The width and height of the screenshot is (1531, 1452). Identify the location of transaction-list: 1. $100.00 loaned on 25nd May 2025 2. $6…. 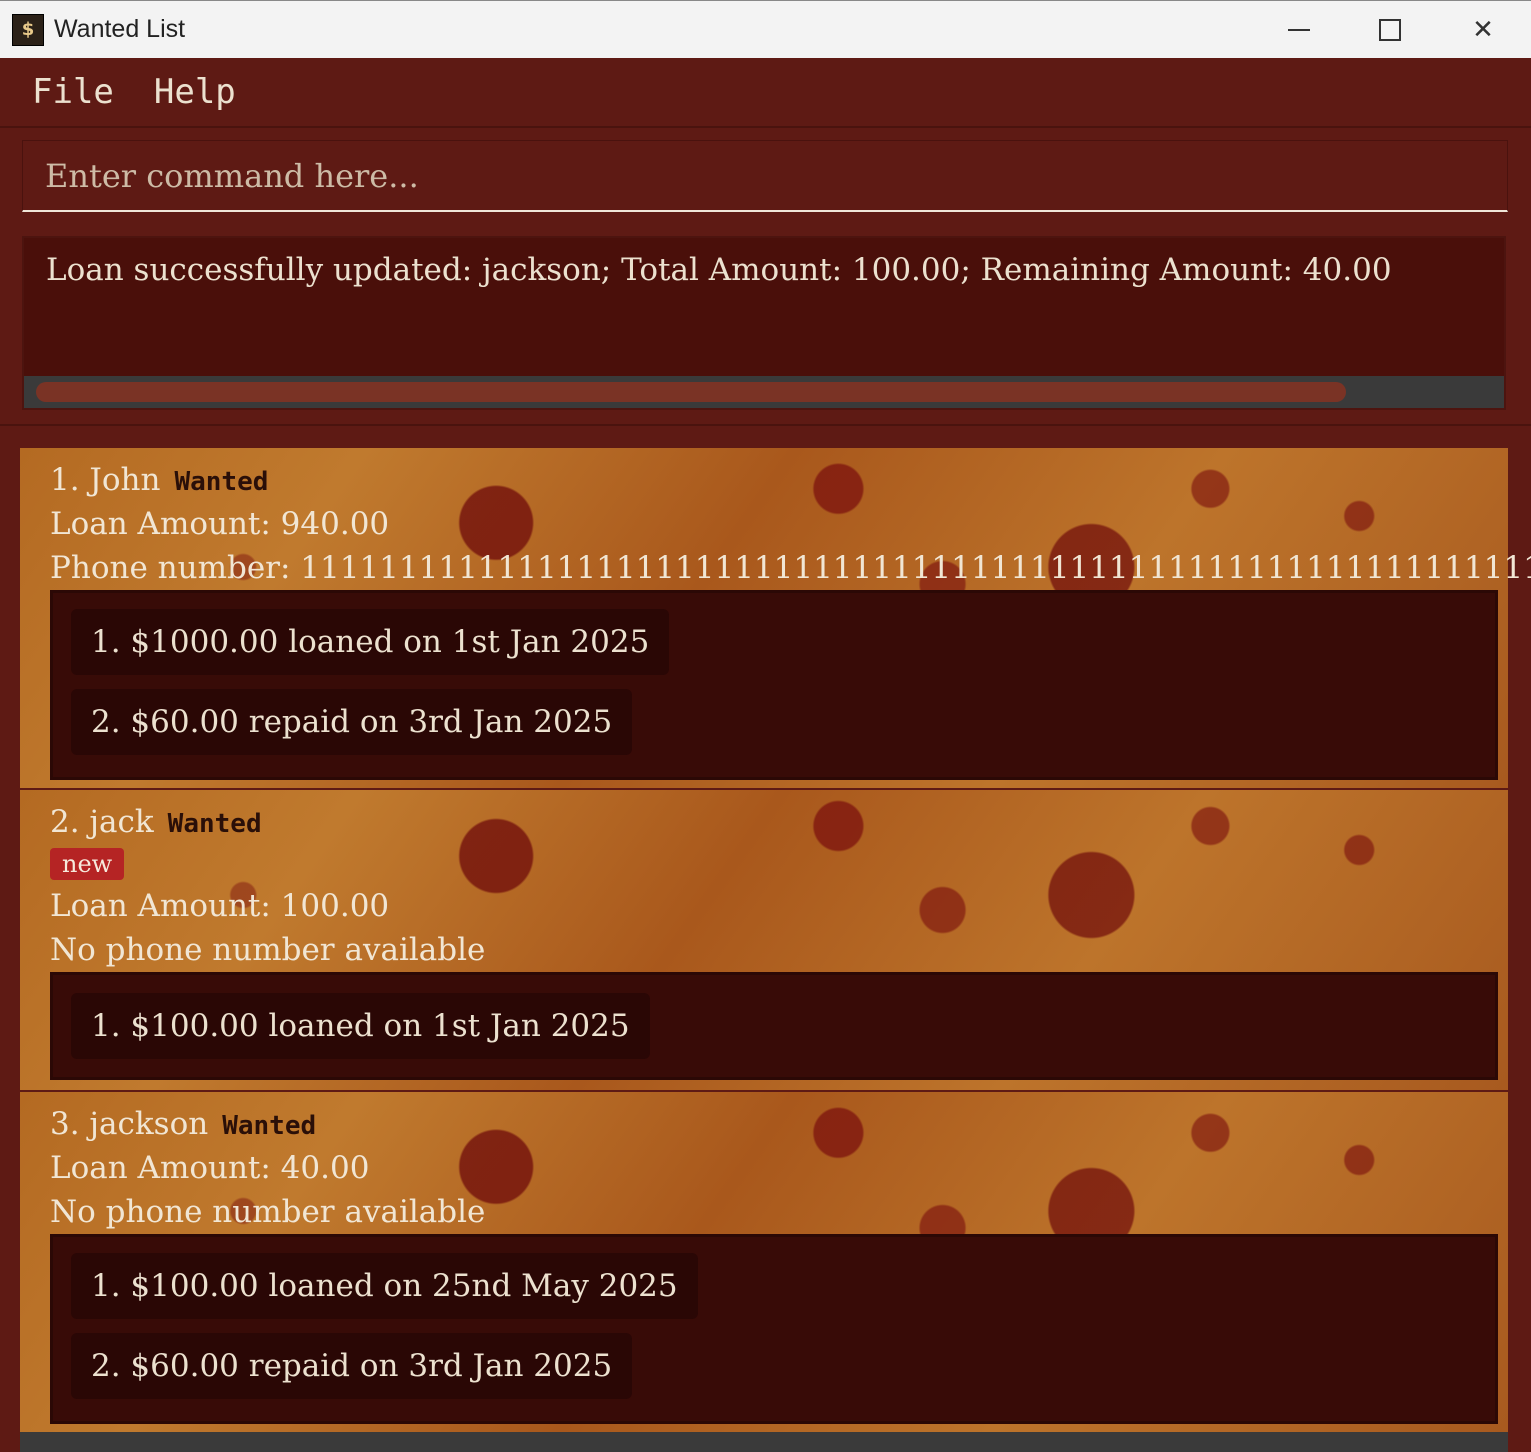
(774, 1329).